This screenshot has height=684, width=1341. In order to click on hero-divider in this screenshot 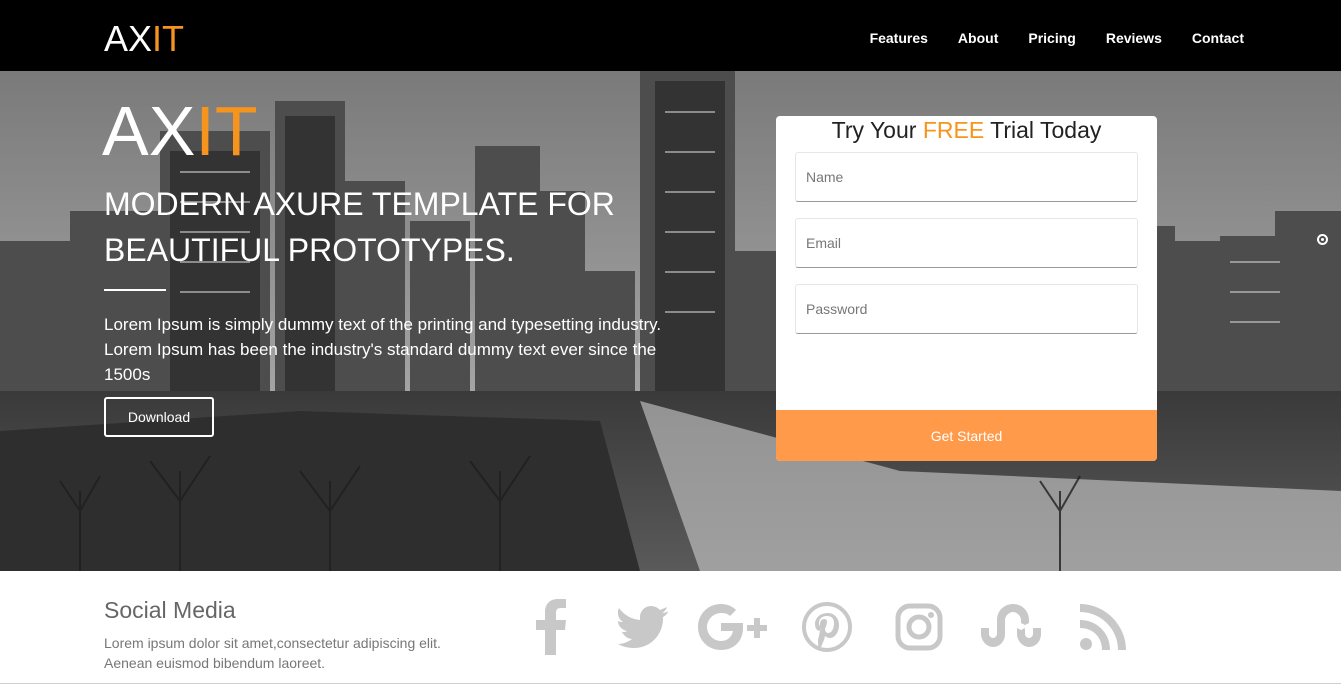, I will do `click(135, 290)`.